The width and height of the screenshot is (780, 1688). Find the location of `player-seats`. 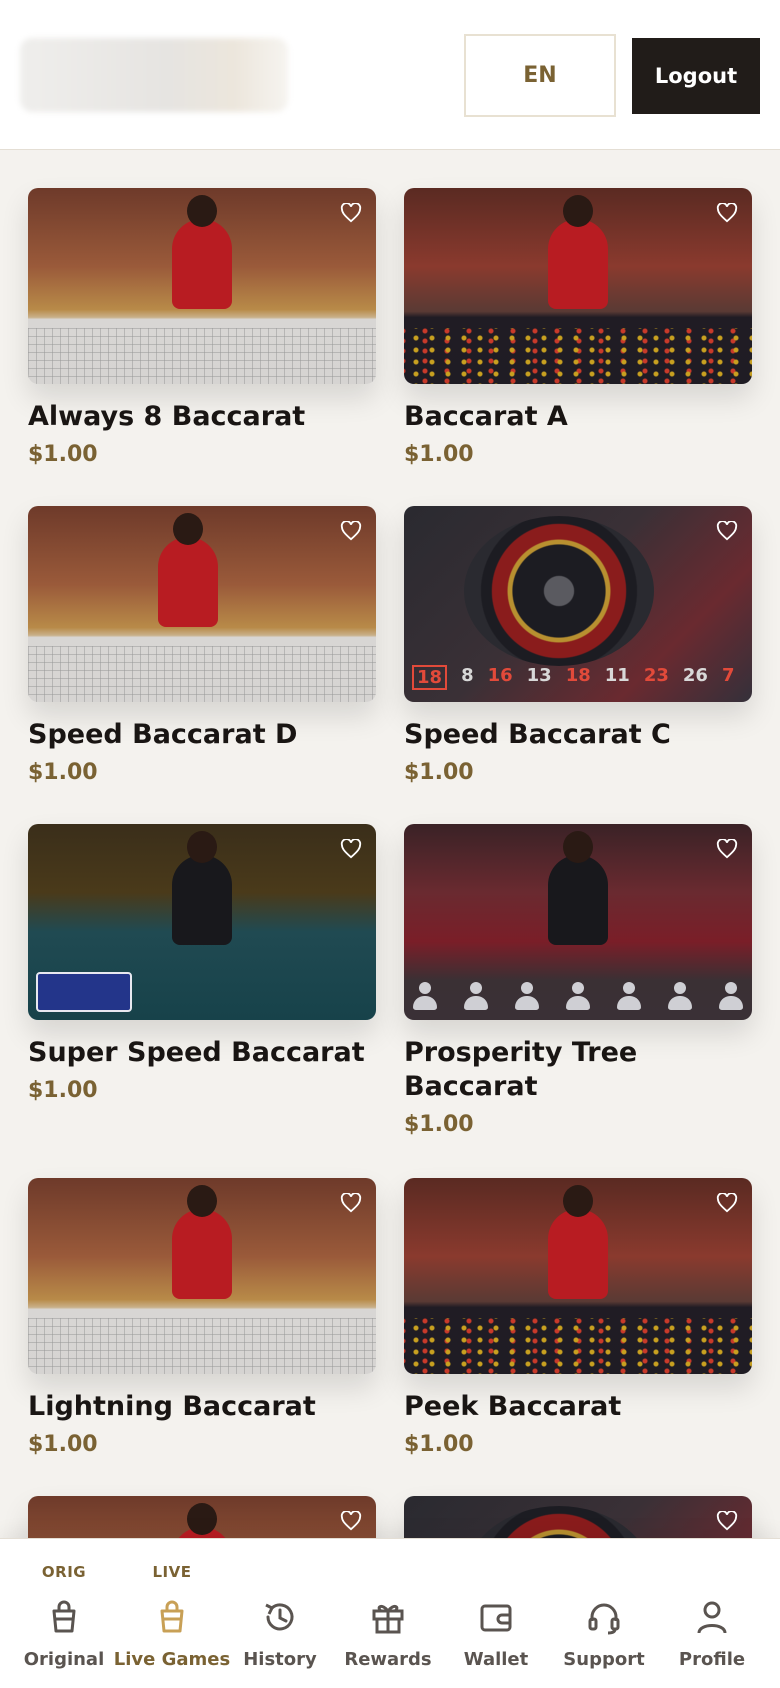

player-seats is located at coordinates (578, 997).